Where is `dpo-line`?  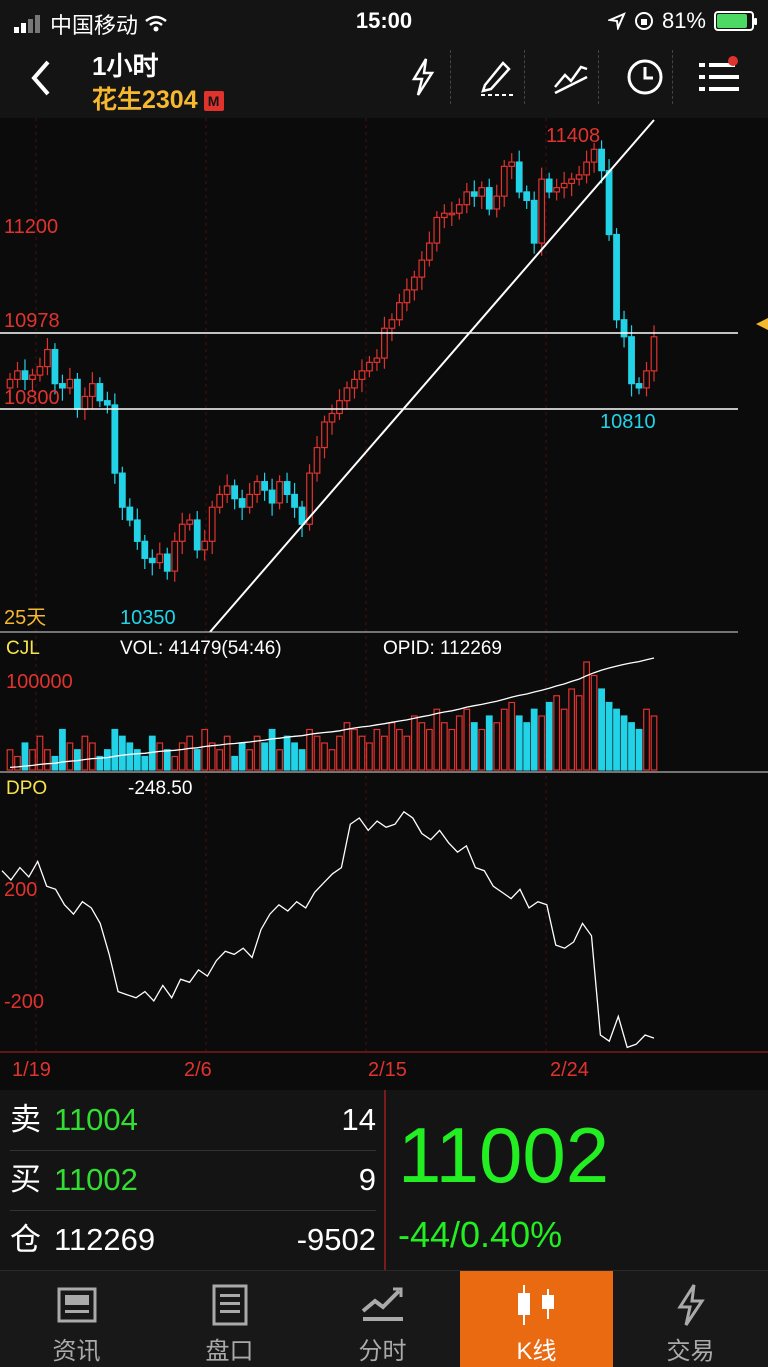 dpo-line is located at coordinates (328, 929).